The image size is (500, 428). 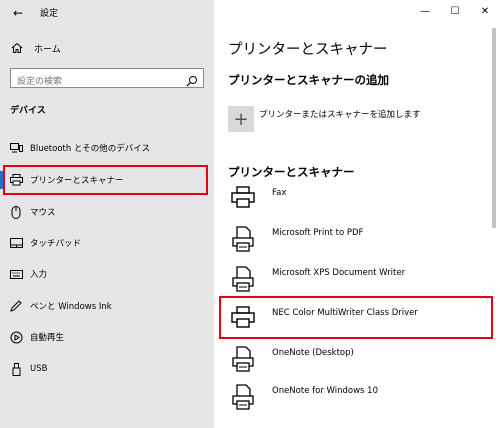 What do you see at coordinates (361, 241) in the screenshot?
I see `printer-item-pdf: Microsoft Print to PDF` at bounding box center [361, 241].